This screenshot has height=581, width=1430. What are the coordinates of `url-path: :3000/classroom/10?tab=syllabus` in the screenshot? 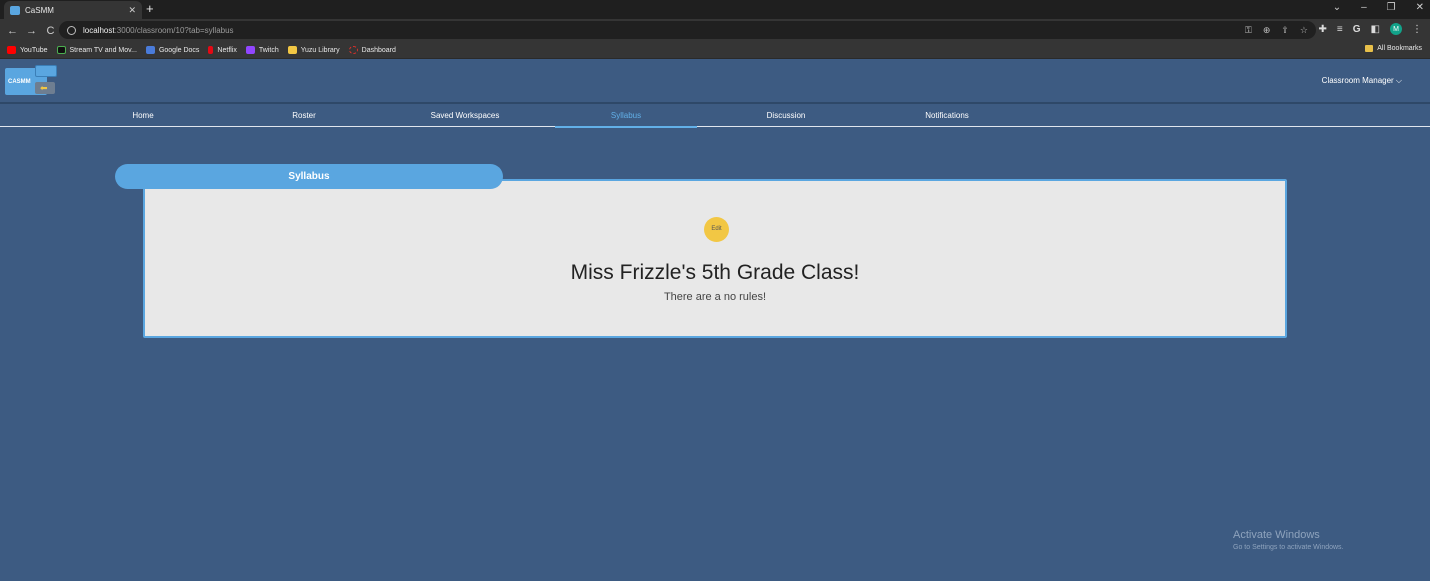 It's located at (174, 30).